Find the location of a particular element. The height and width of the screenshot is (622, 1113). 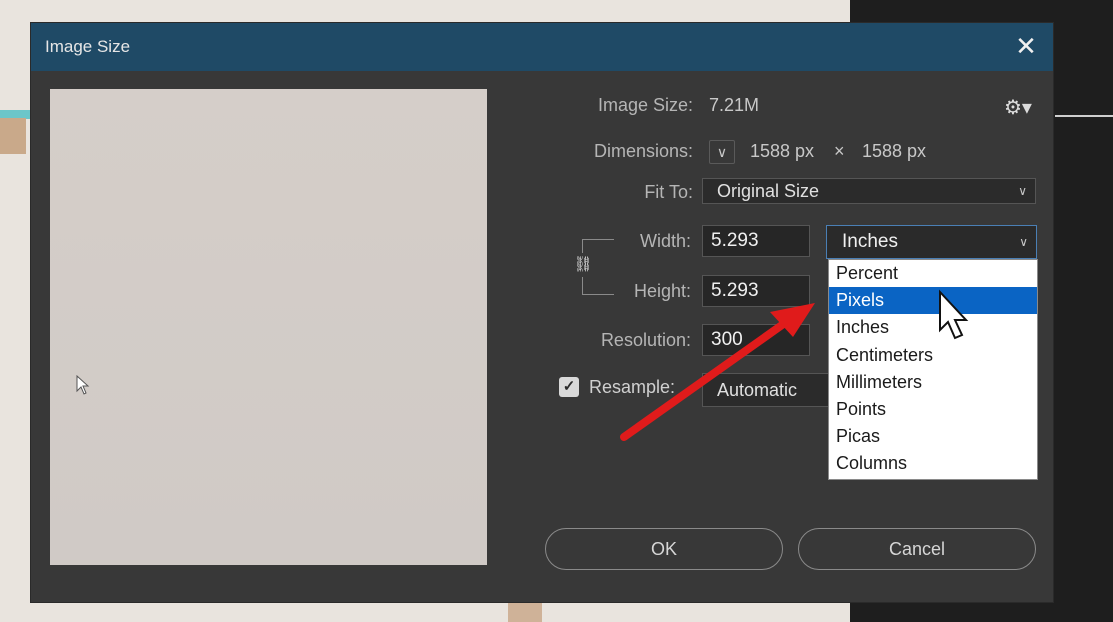

unit-option-points: Points is located at coordinates (933, 409).